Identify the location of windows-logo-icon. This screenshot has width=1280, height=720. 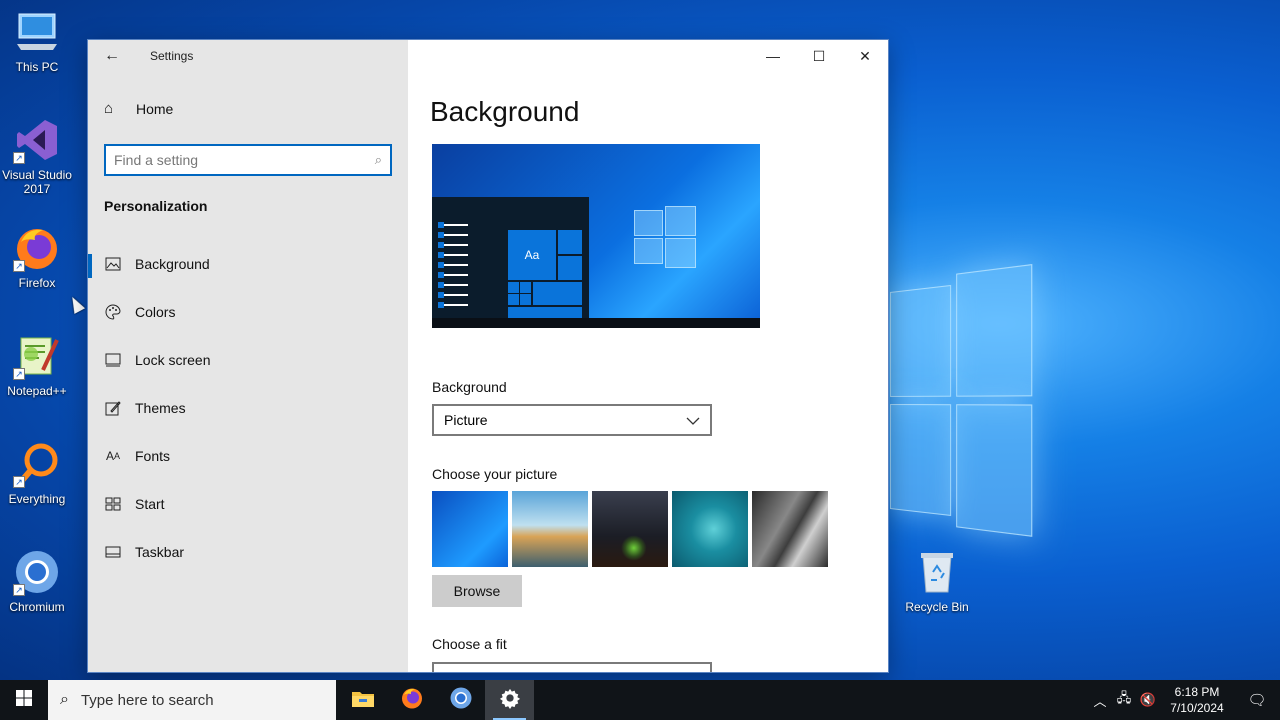
(24, 700).